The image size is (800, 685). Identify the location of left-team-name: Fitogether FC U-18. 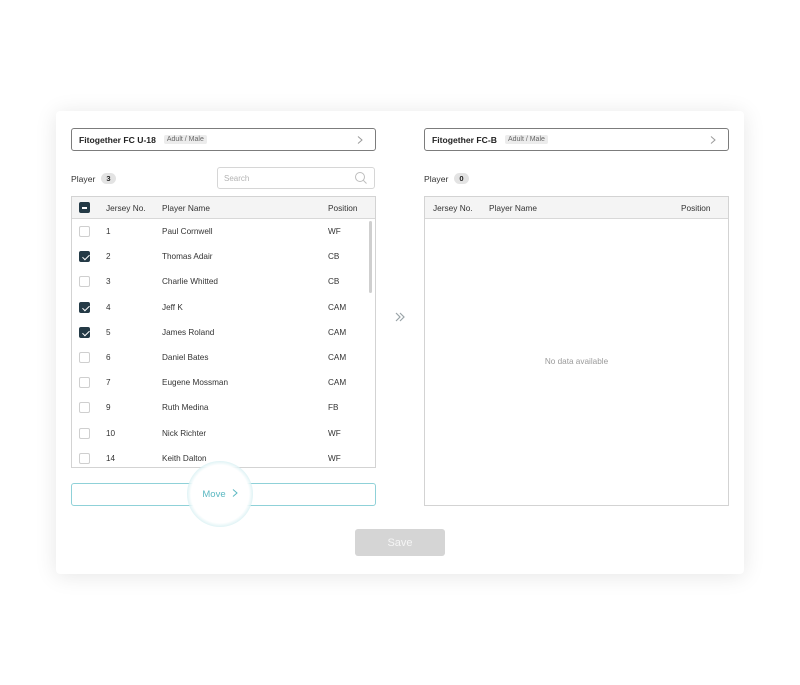
(117, 139).